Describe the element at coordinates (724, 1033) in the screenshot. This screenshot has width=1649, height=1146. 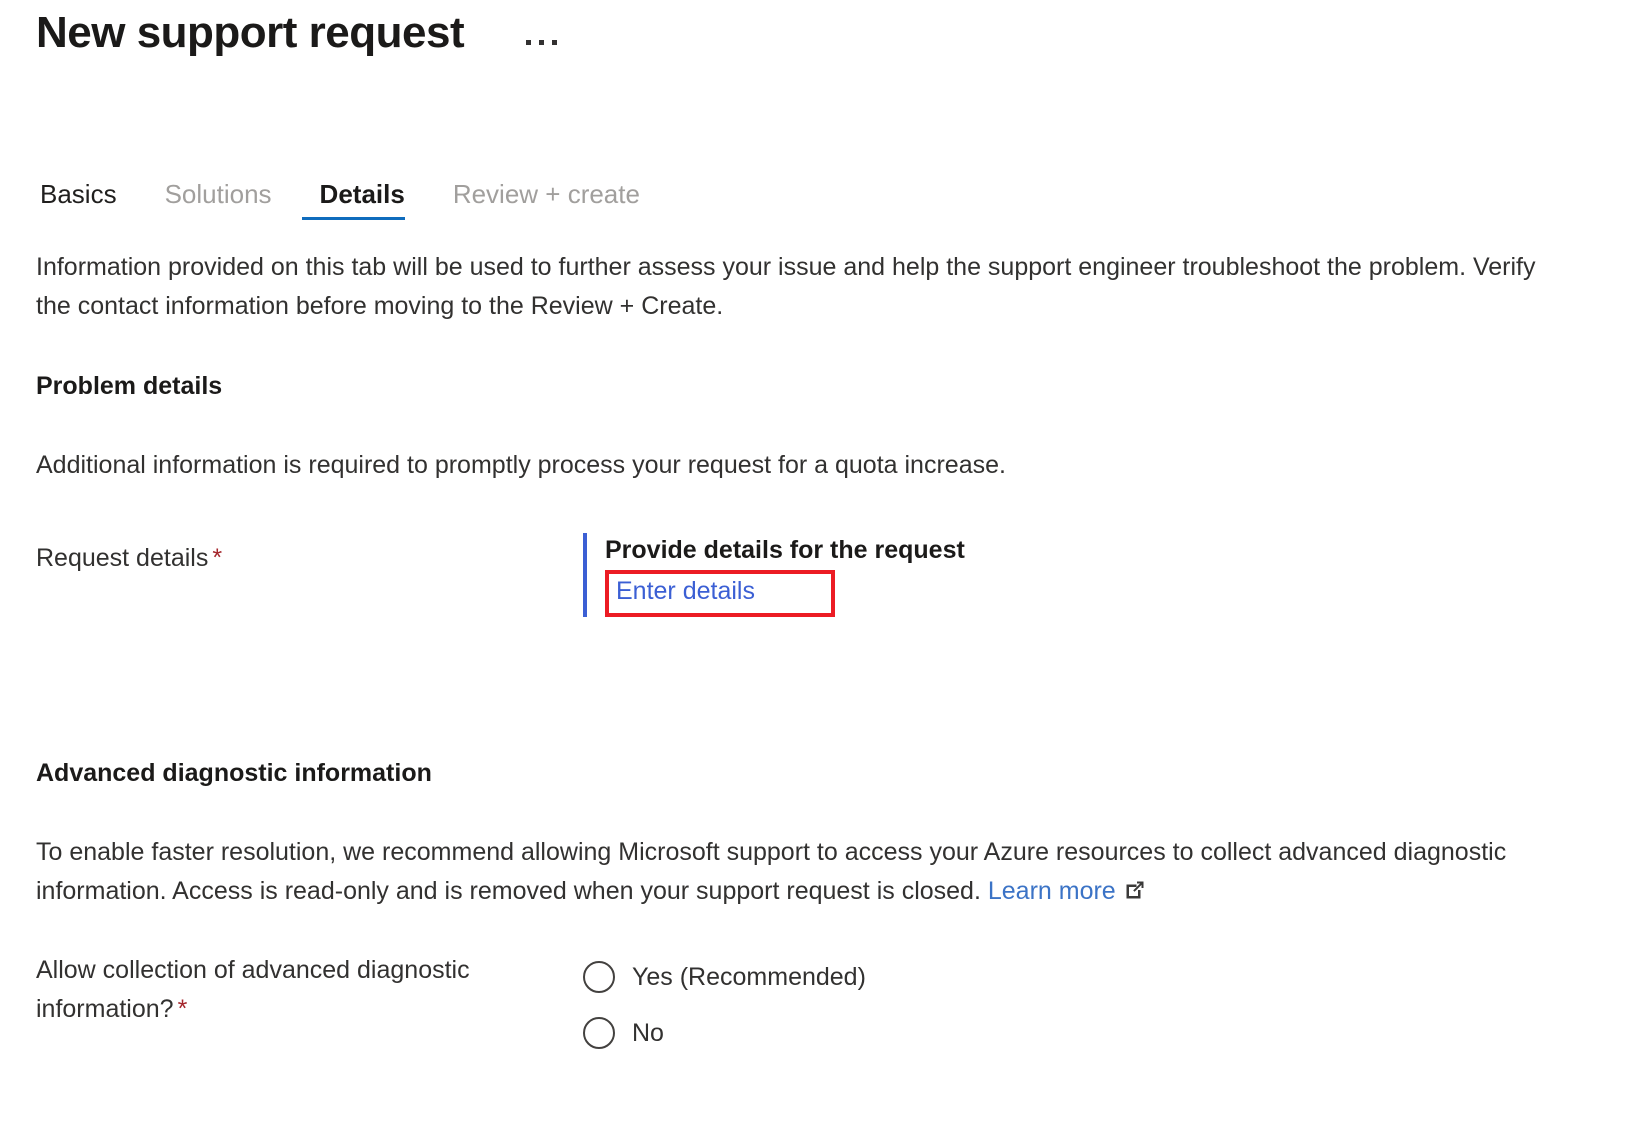
I see `radio-option-no: No` at that location.